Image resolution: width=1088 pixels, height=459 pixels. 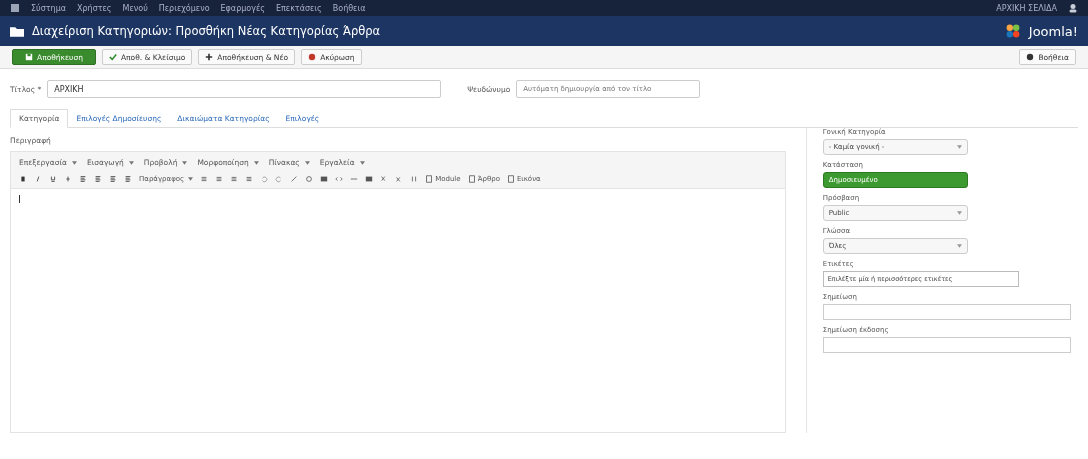 What do you see at coordinates (244, 89) in the screenshot?
I see `title-field: ΑΡΧΙΚΗ` at bounding box center [244, 89].